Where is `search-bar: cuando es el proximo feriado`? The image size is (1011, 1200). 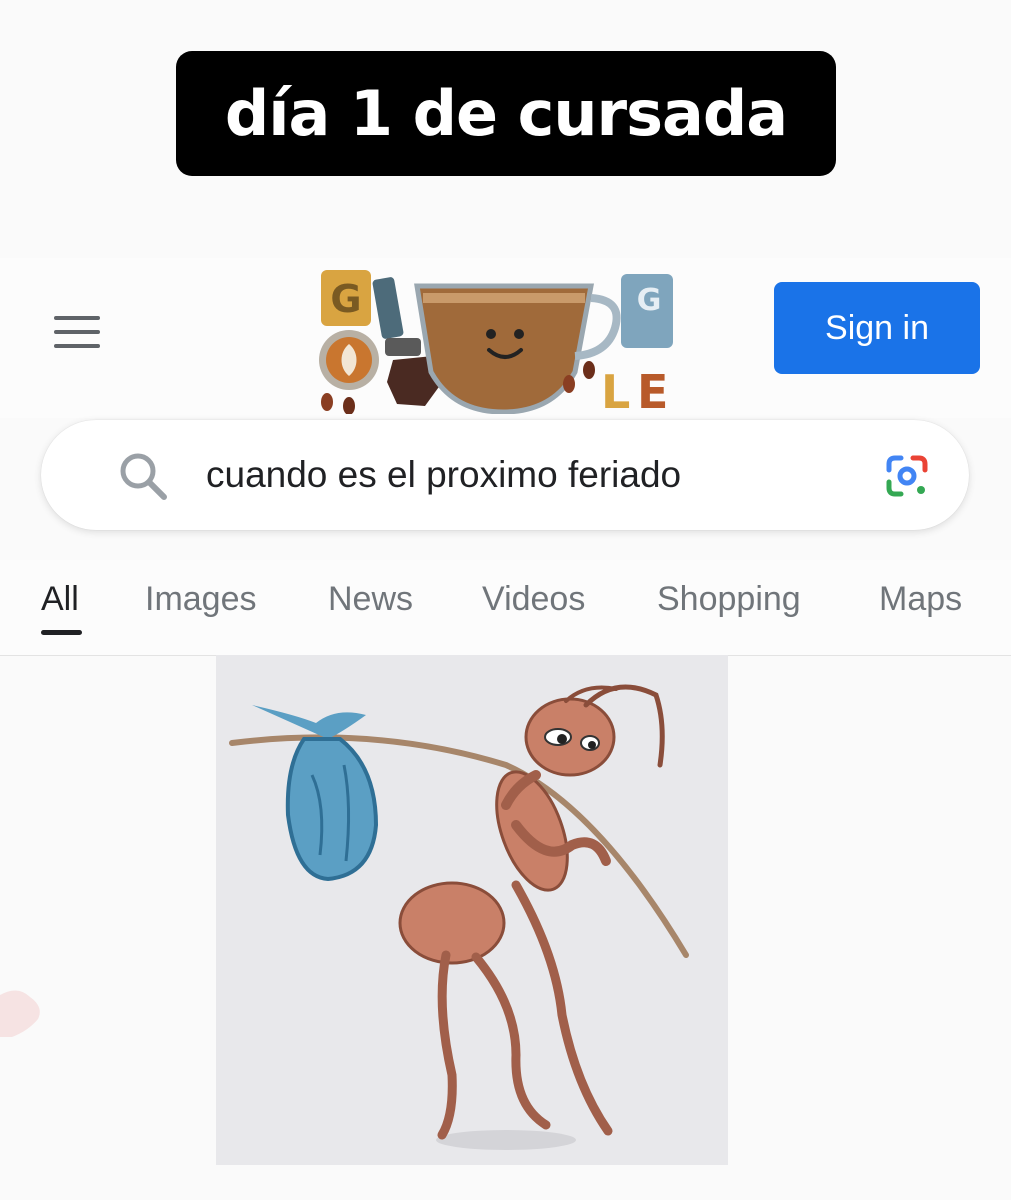
search-bar: cuando es el proximo feriado is located at coordinates (505, 475).